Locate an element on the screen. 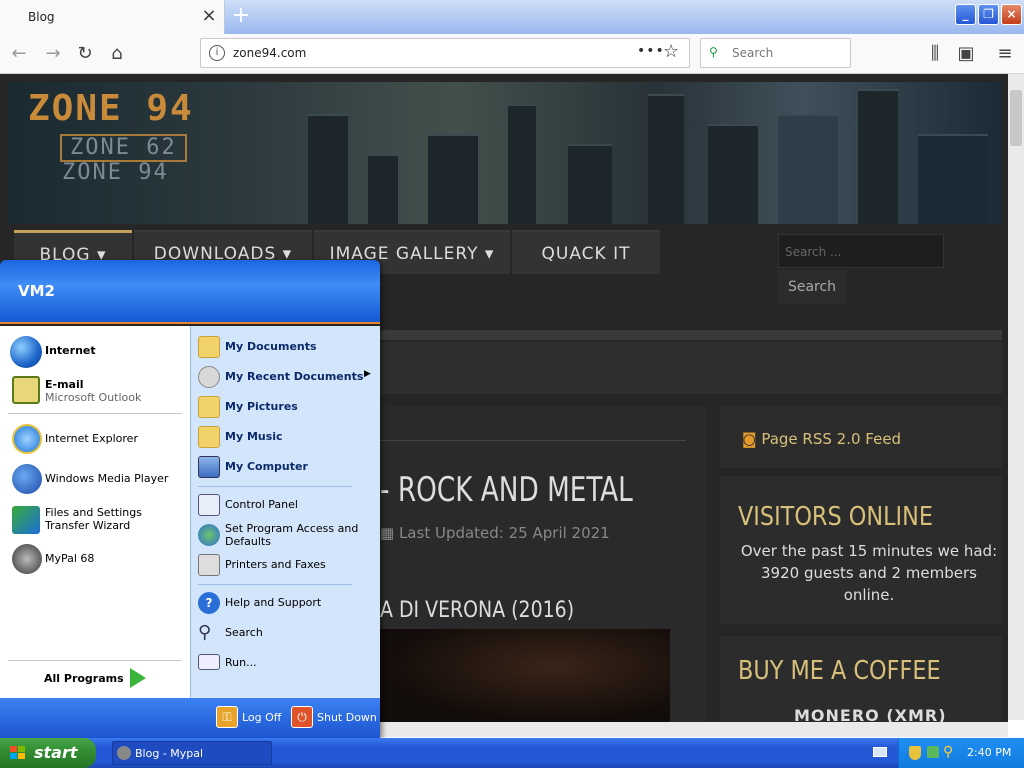 Image resolution: width=1024 pixels, height=768 pixels. start-item-label: My Recent Documents is located at coordinates (294, 376).